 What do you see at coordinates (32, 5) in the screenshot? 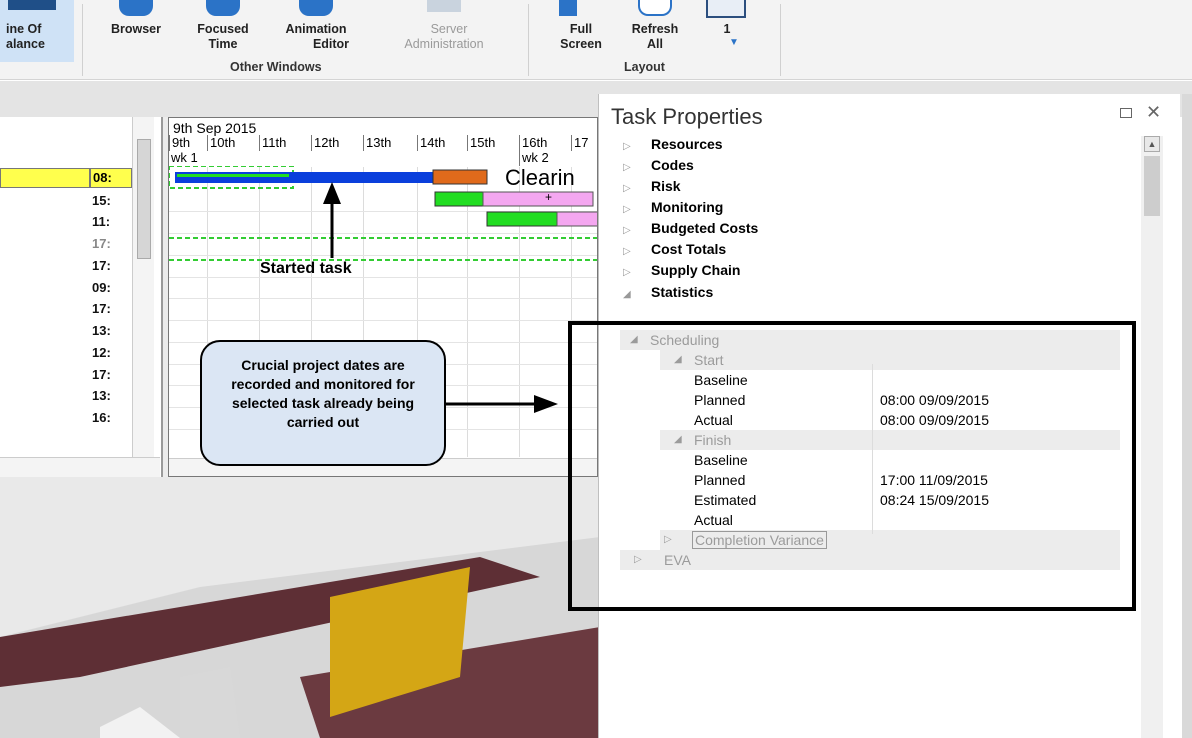
I see `line-of-balance-icon` at bounding box center [32, 5].